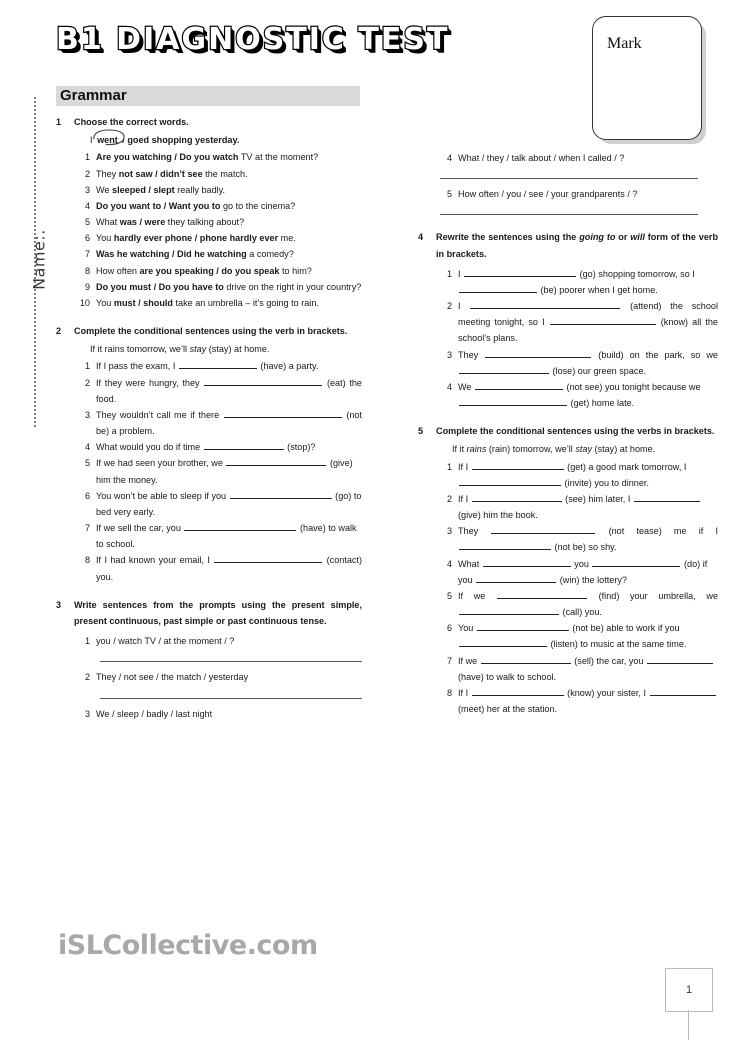  What do you see at coordinates (109, 138) in the screenshot?
I see `circled-answer: went` at bounding box center [109, 138].